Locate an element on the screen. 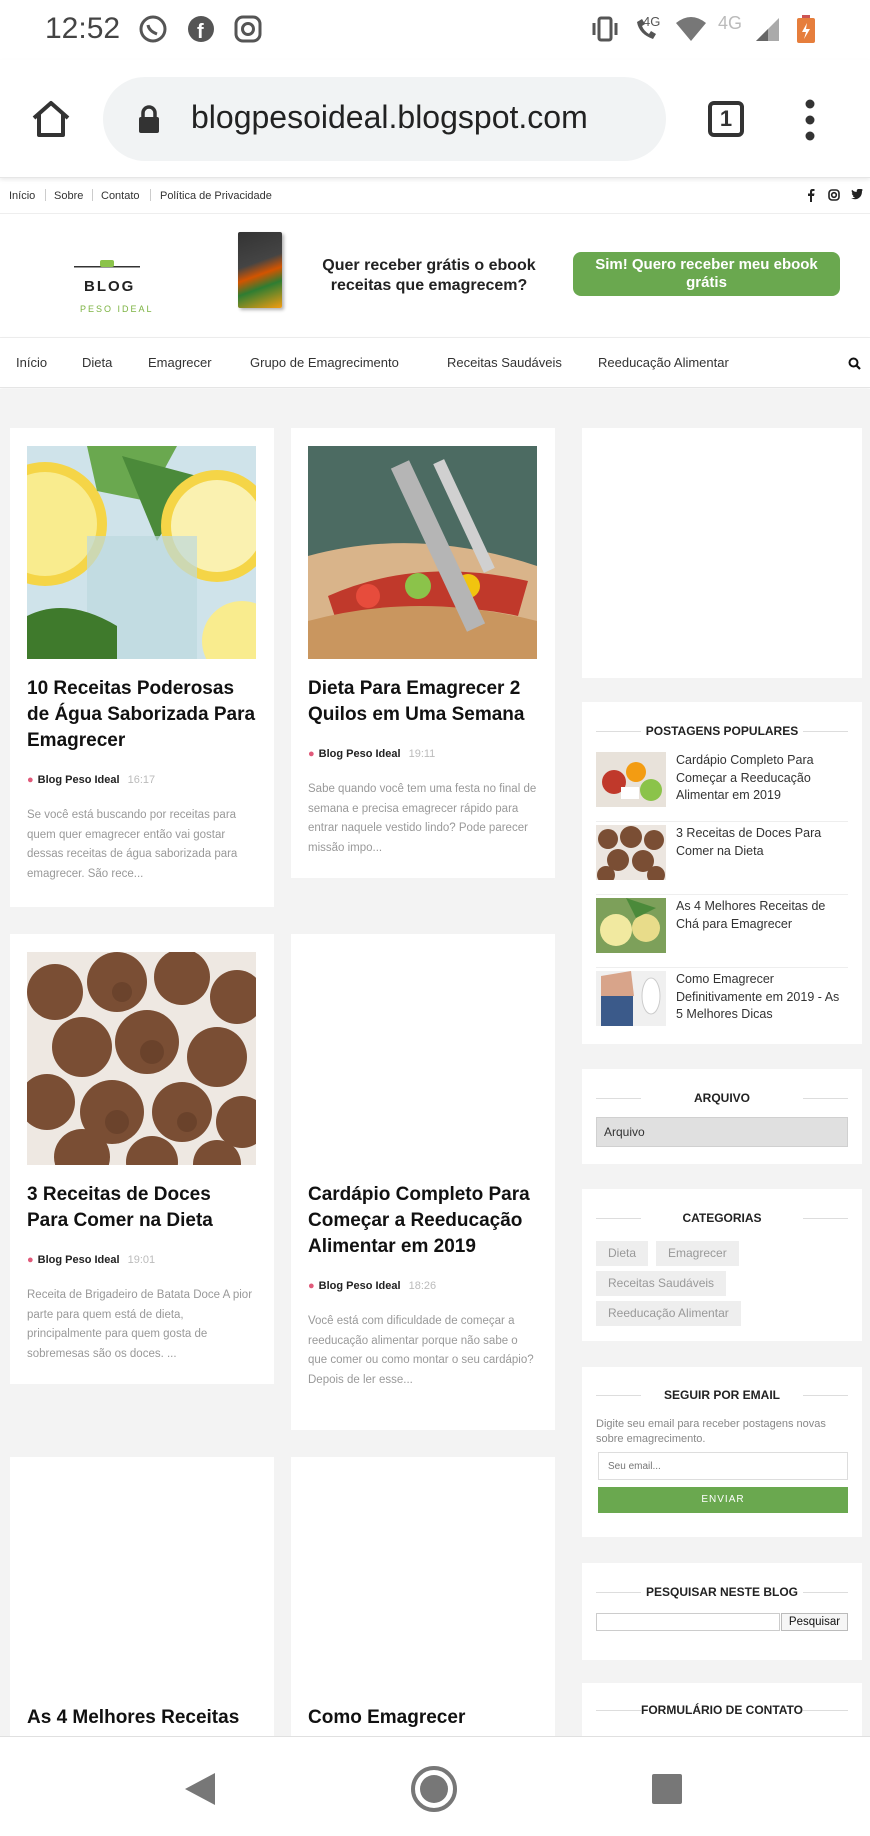 Image resolution: width=870 pixels, height=1836 pixels. widget-title: ARQUIVO is located at coordinates (722, 1098).